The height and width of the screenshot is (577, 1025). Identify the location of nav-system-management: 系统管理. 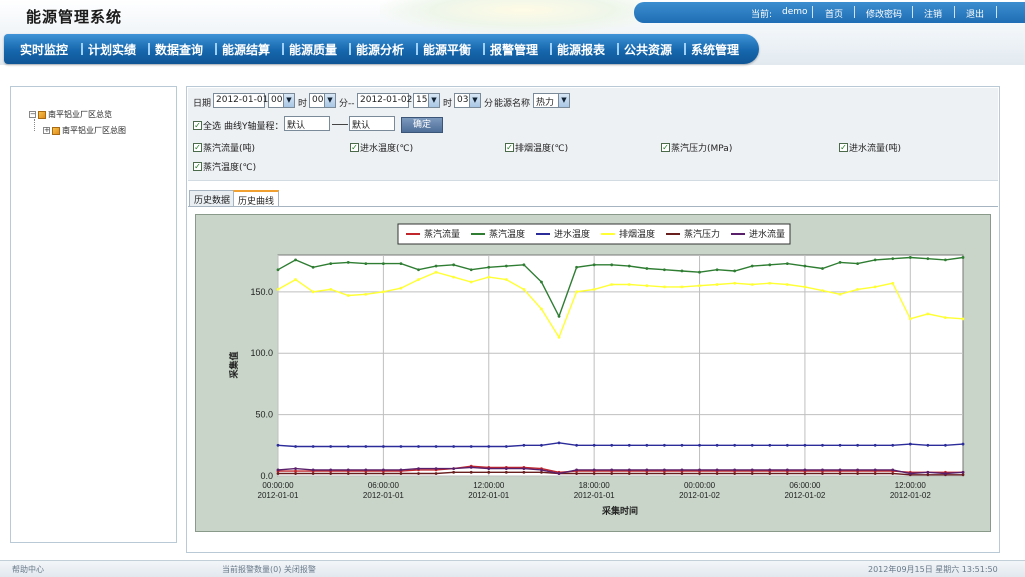
(715, 49).